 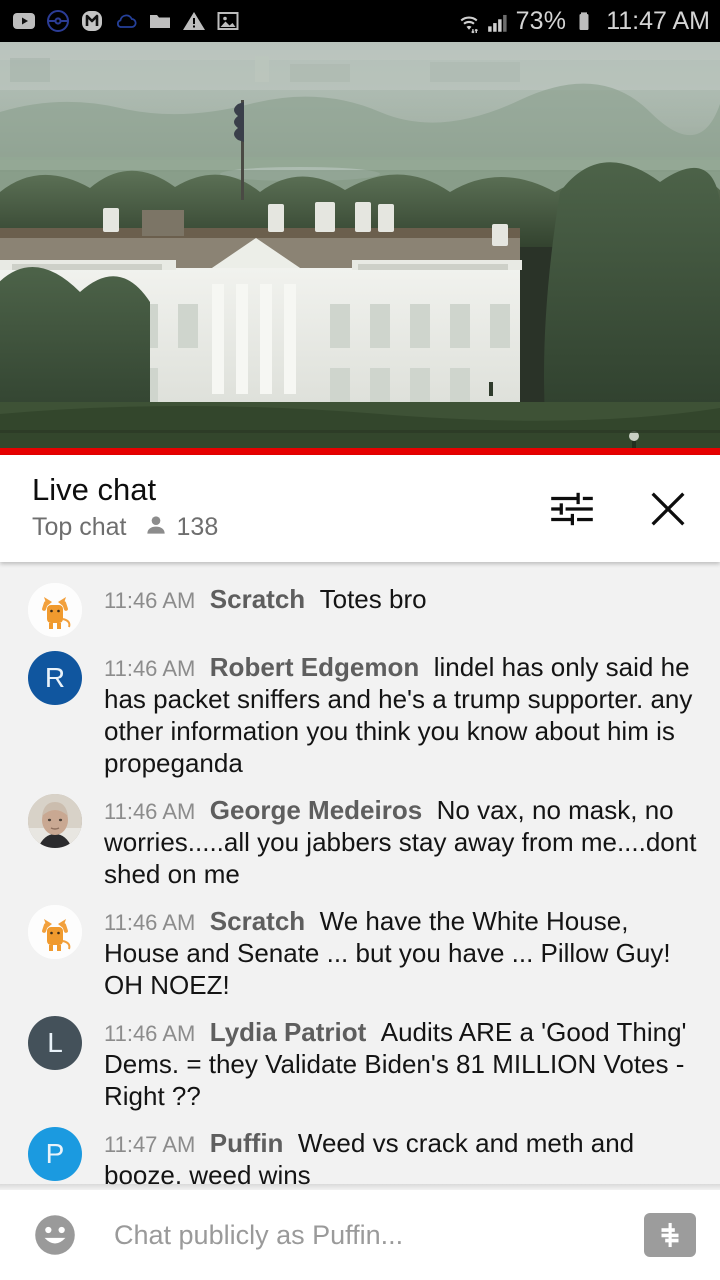 I want to click on live-chat-subheader: Top chat 138, so click(x=125, y=527).